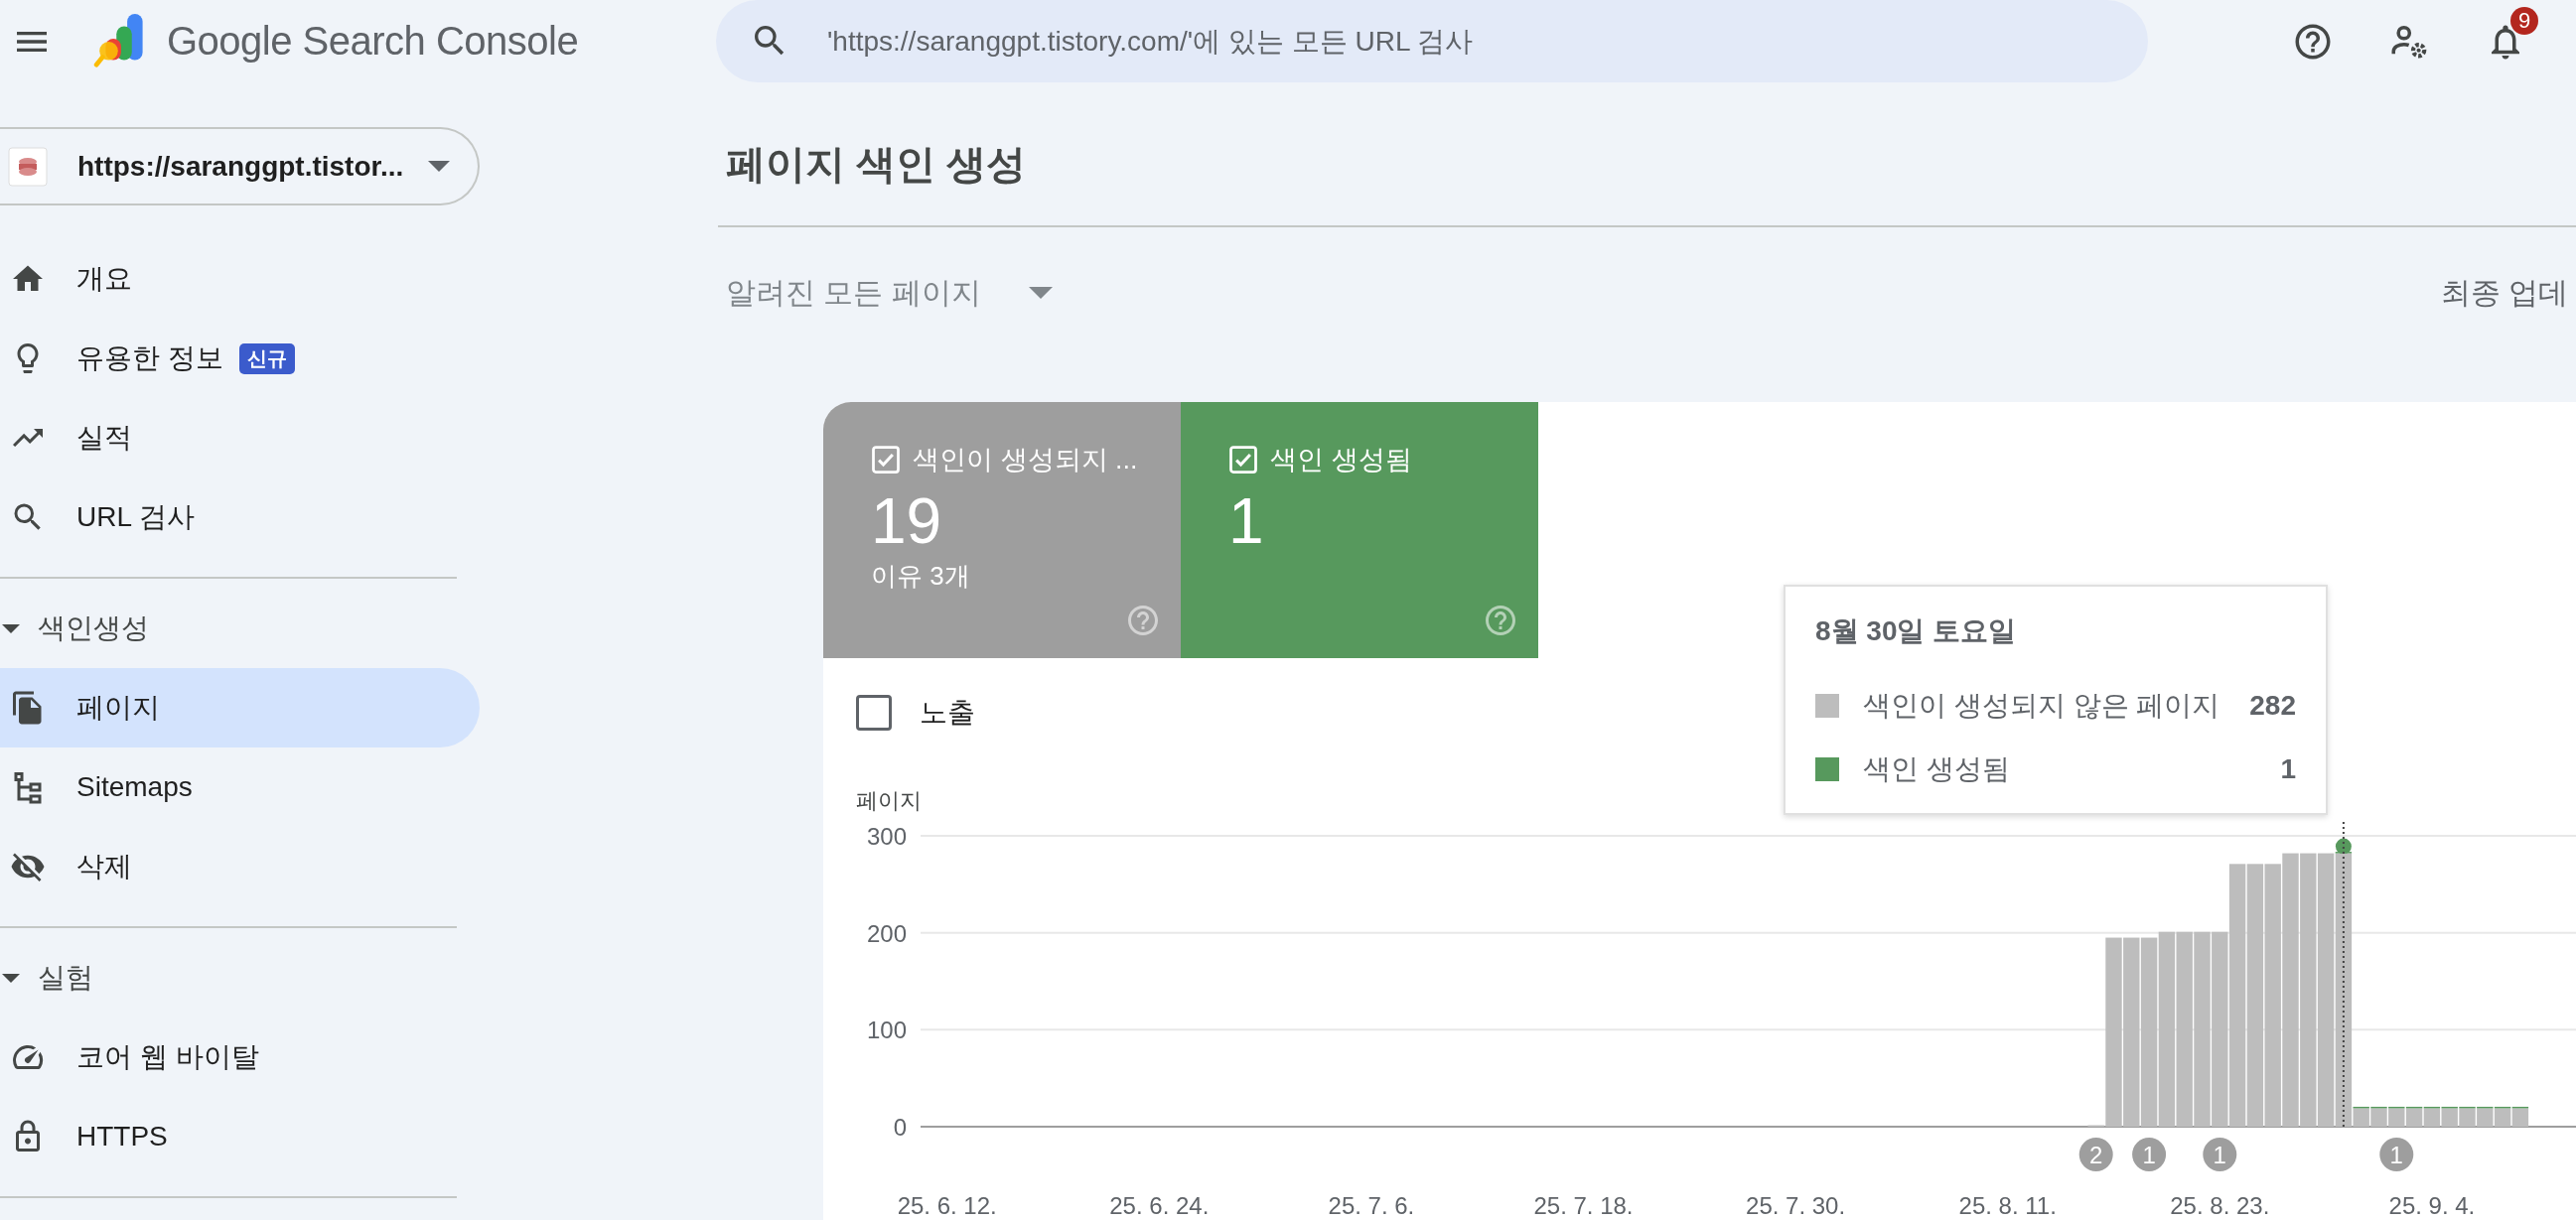 Image resolution: width=2576 pixels, height=1220 pixels. I want to click on tooltip-value: 282, so click(2273, 706).